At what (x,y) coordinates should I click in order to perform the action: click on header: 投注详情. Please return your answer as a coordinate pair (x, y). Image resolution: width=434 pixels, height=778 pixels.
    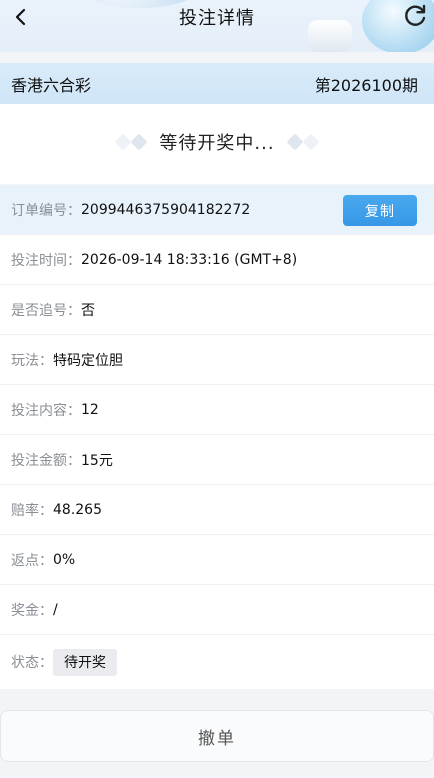
    Looking at the image, I should click on (217, 26).